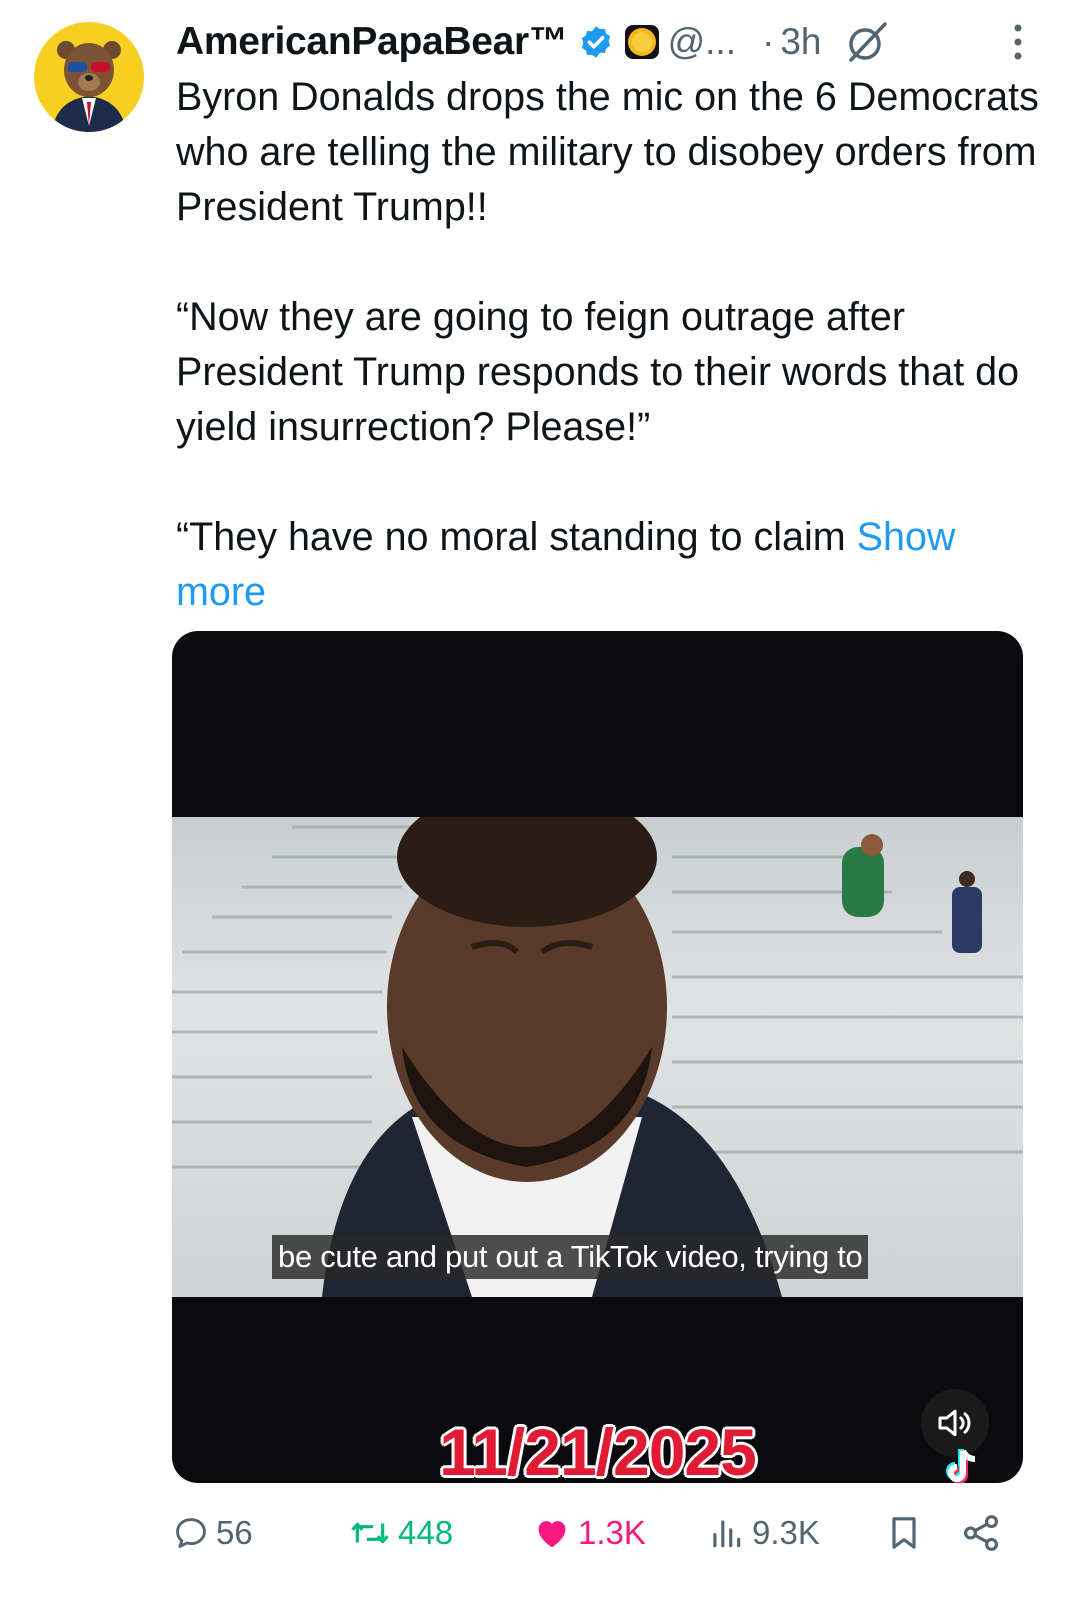  What do you see at coordinates (89, 77) in the screenshot?
I see `author-avatar` at bounding box center [89, 77].